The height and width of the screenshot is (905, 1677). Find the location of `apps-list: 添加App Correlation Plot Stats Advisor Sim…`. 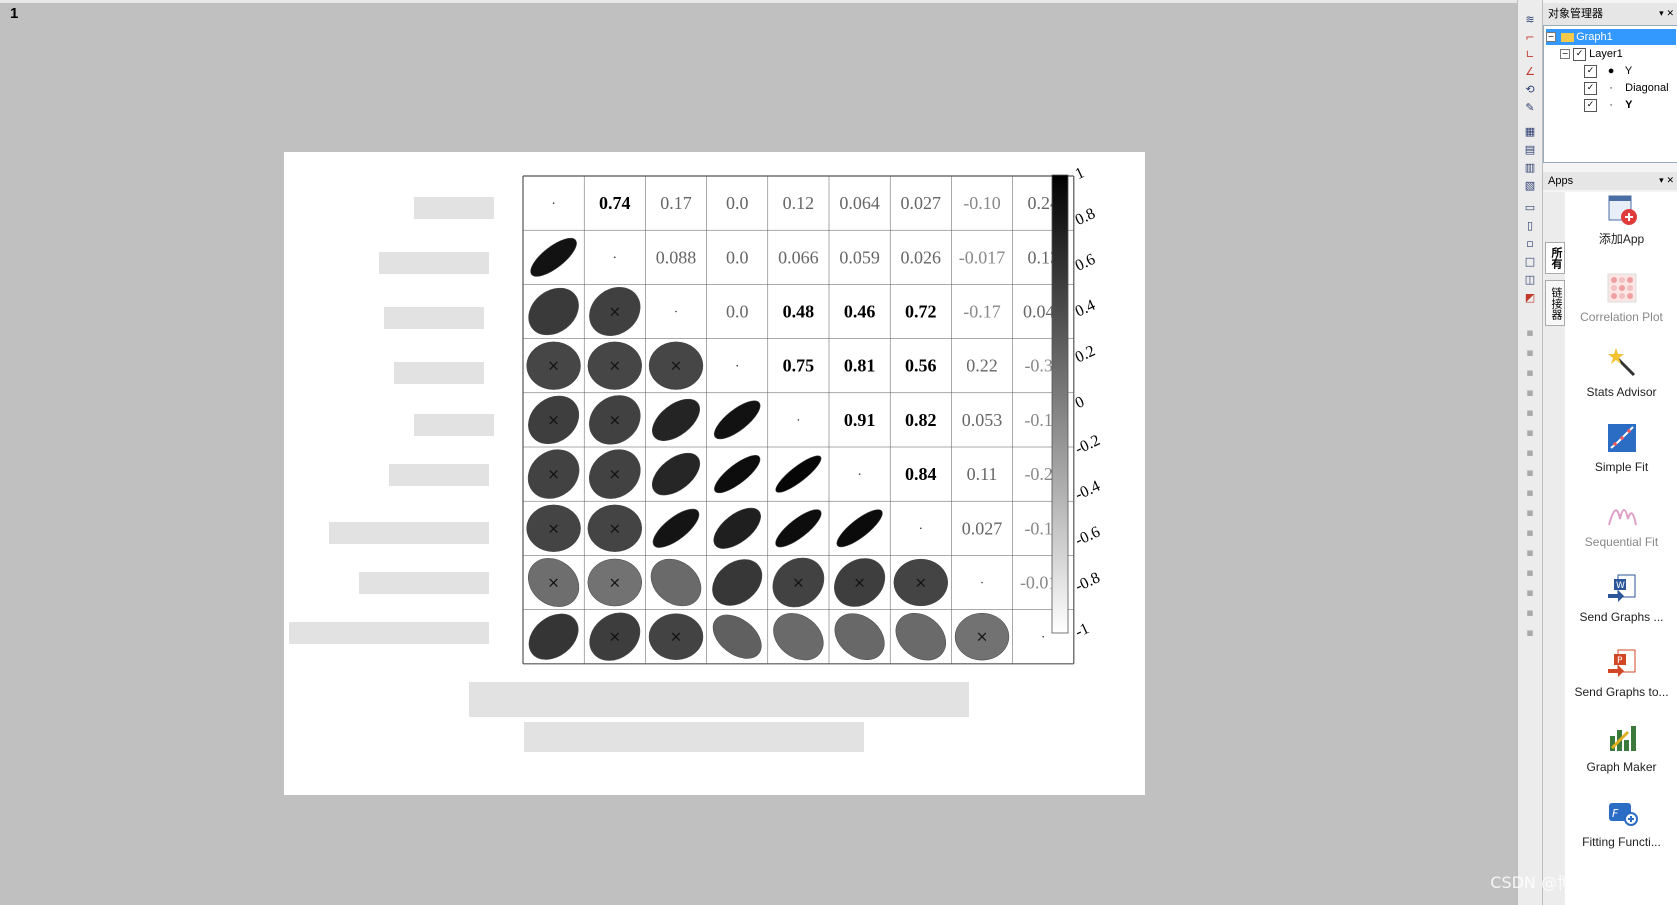

apps-list: 添加App Correlation Plot Stats Advisor Sim… is located at coordinates (1621, 548).